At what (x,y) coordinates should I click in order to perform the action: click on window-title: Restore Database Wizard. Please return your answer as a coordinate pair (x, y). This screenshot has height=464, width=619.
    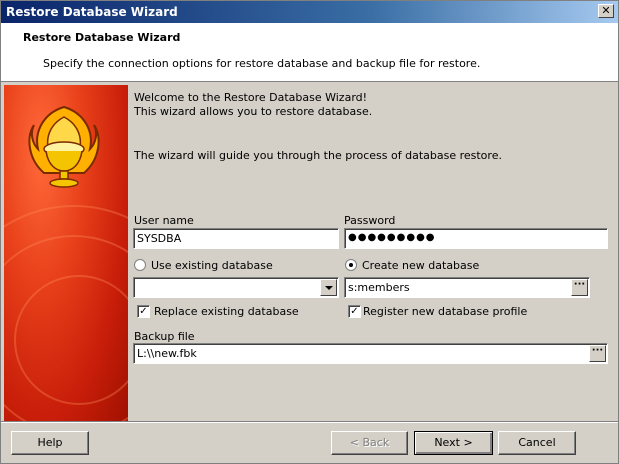
    Looking at the image, I should click on (92, 12).